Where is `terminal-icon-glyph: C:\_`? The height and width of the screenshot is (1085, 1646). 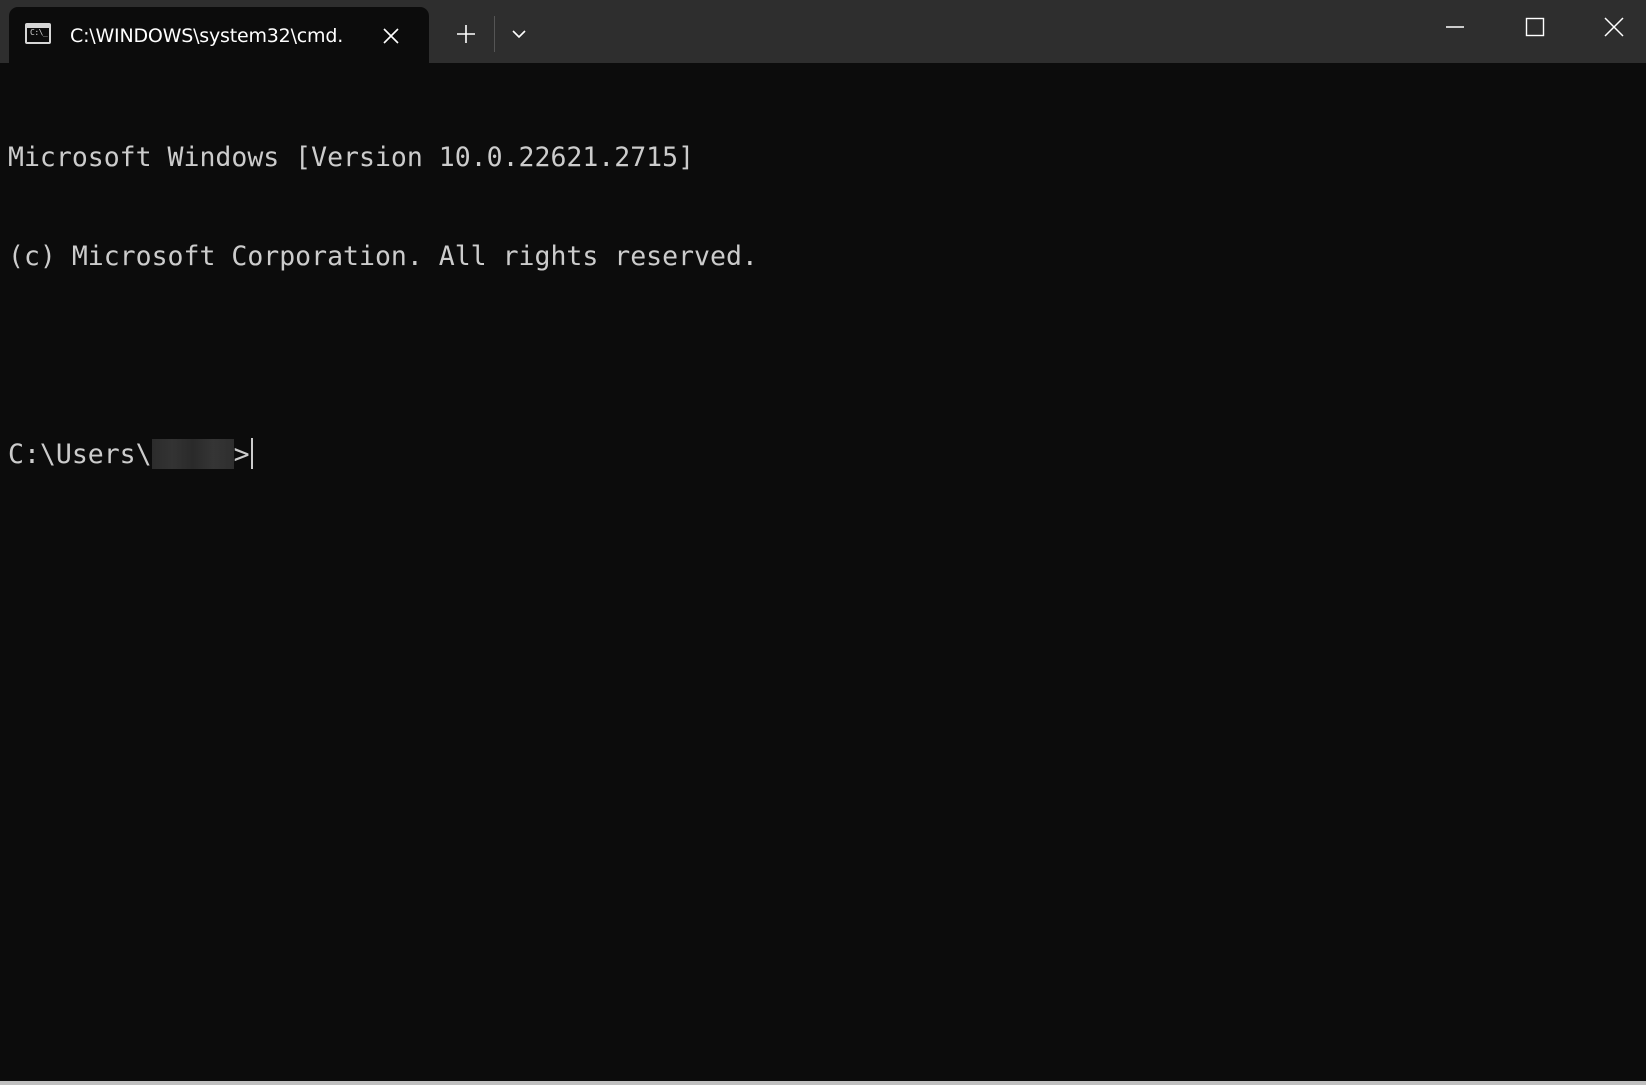
terminal-icon-glyph: C:\_ is located at coordinates (39, 32).